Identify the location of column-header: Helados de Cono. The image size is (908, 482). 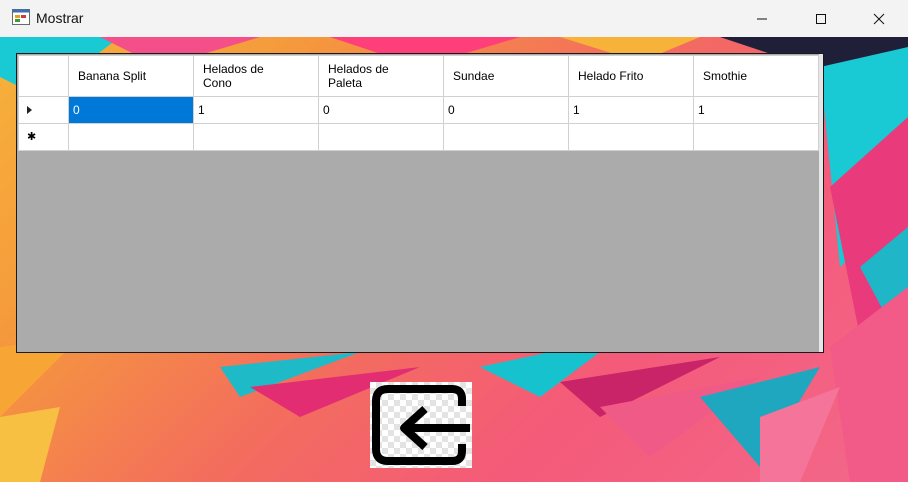
(256, 76).